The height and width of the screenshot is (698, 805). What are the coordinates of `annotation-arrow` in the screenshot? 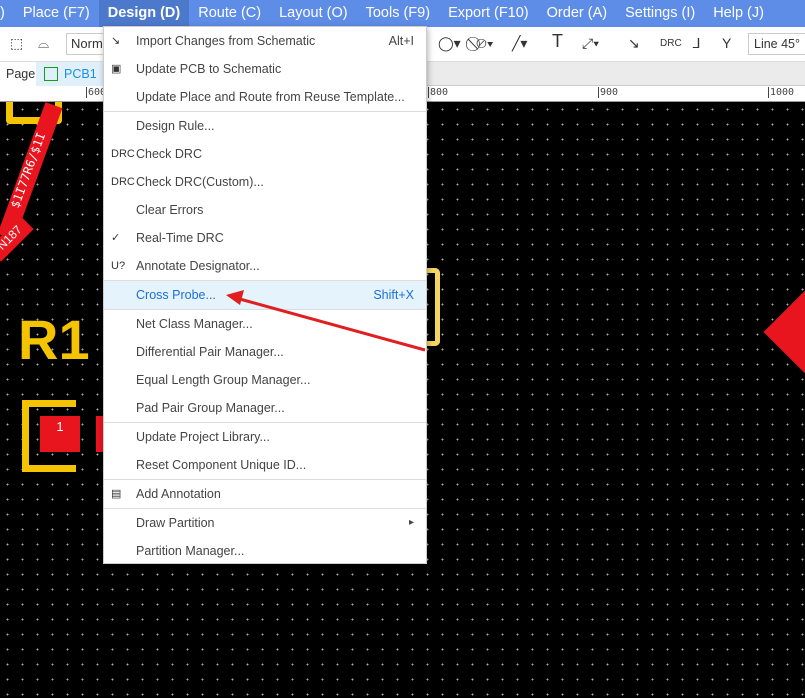 It's located at (326, 321).